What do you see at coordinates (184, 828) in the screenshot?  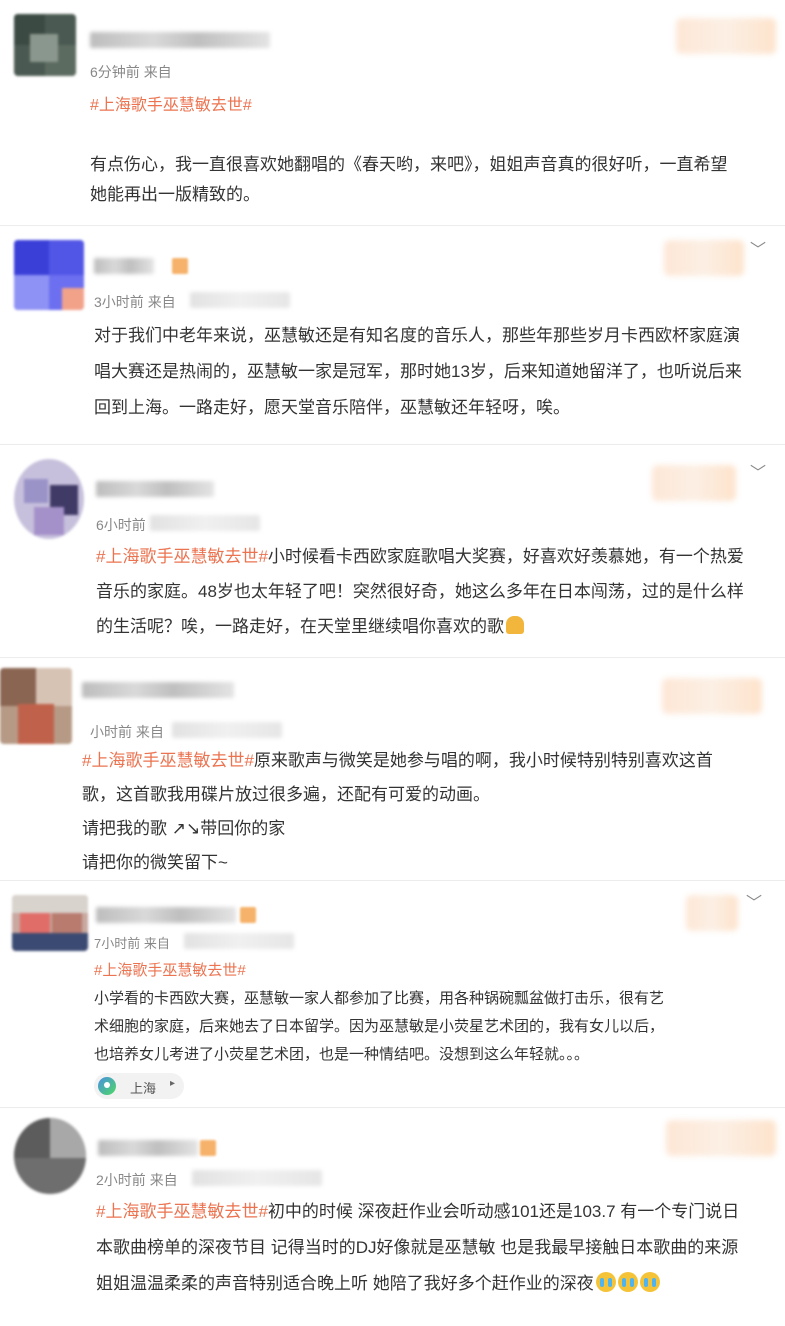 I see `post-text-line: 请把我的歌 ↗↘带回你的家` at bounding box center [184, 828].